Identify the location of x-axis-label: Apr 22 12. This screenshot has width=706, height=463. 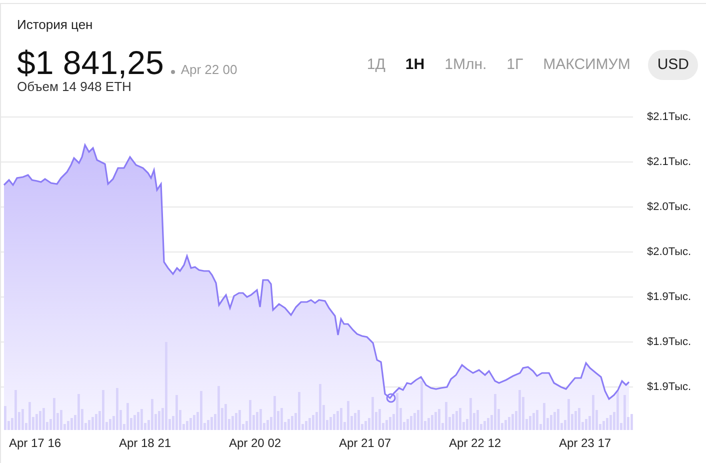
(475, 443).